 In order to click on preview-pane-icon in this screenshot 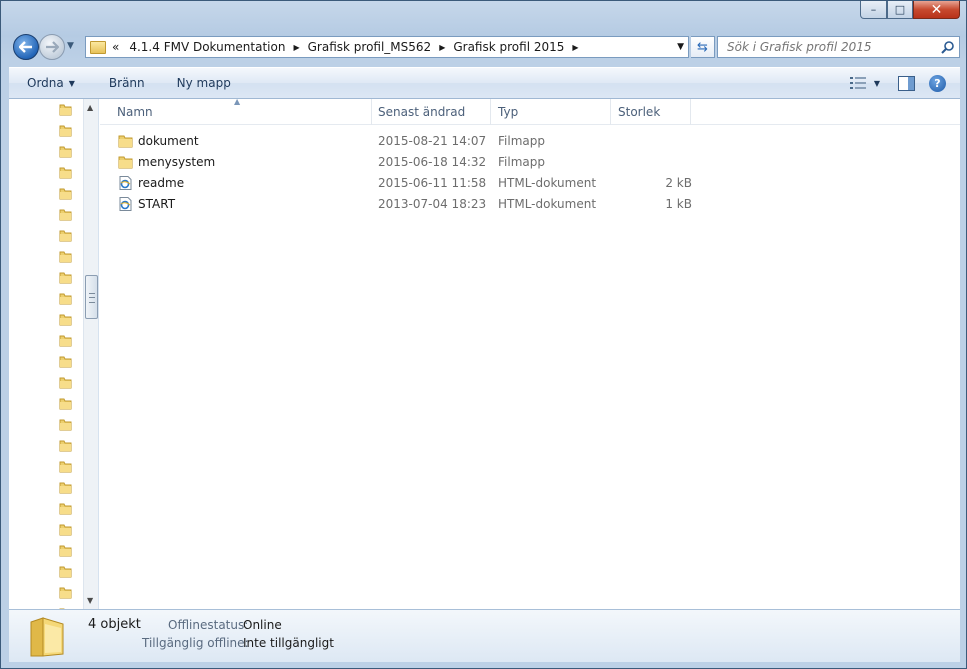, I will do `click(906, 83)`.